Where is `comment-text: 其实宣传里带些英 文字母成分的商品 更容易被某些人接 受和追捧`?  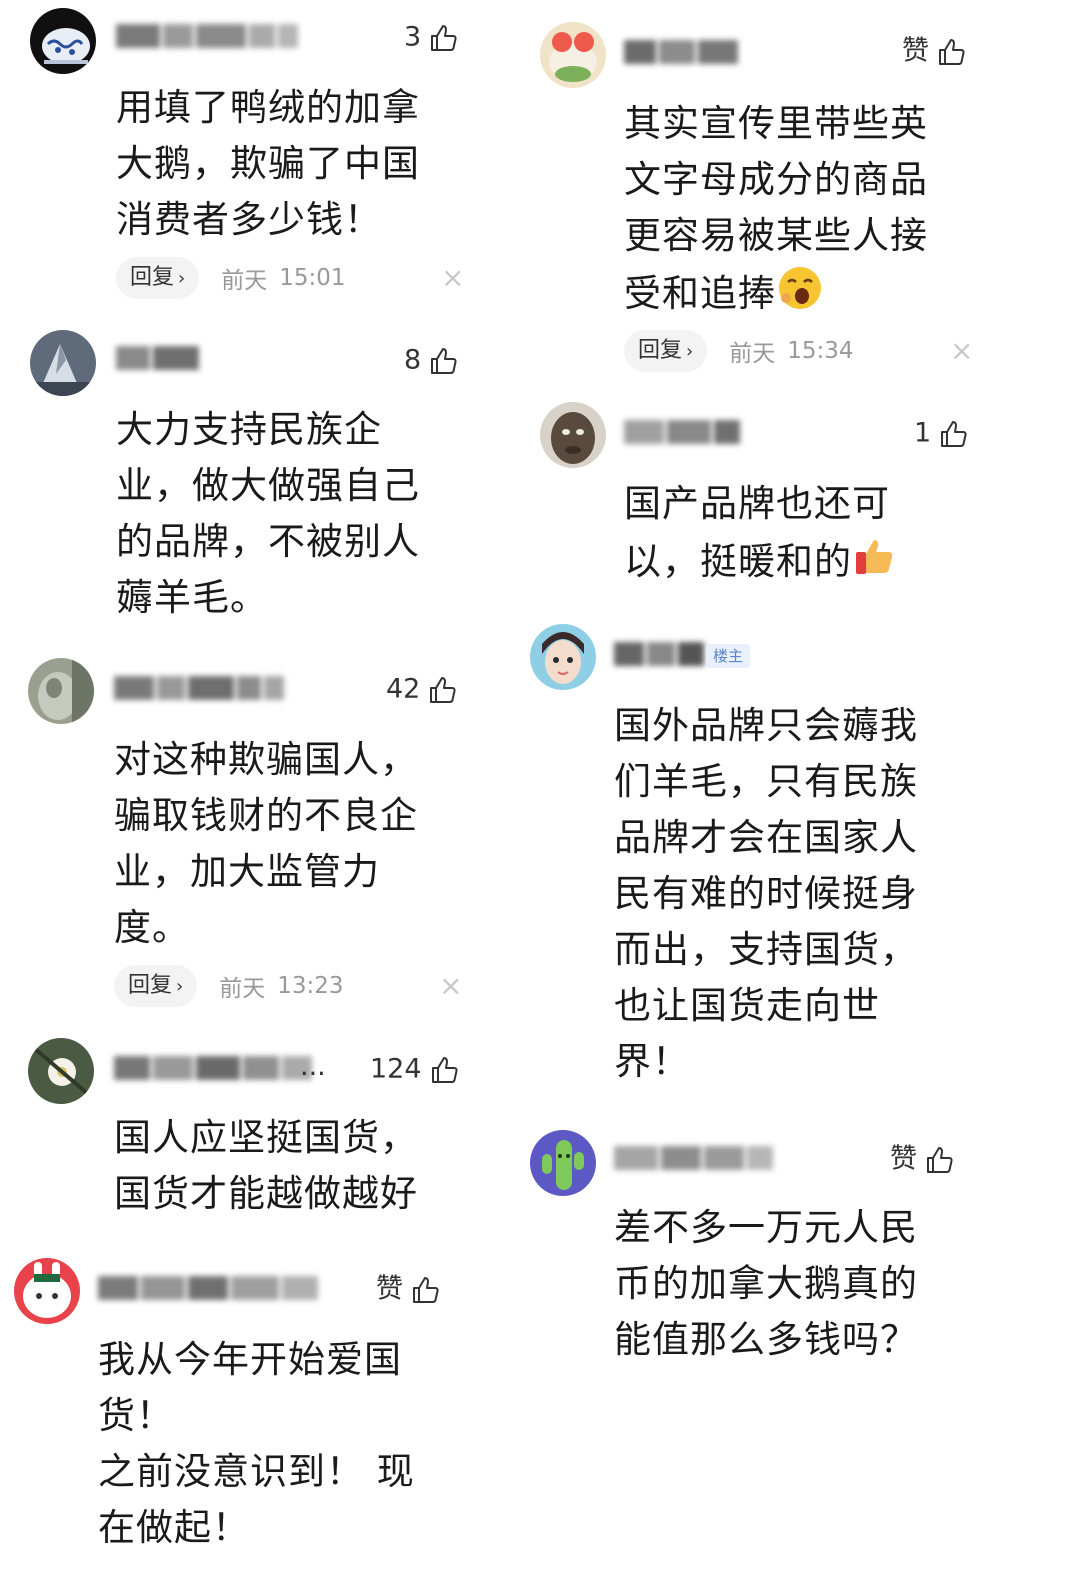
comment-text: 其实宣传里带些英 文字母成分的商品 更容易被某些人接 受和追捧 is located at coordinates (776, 209).